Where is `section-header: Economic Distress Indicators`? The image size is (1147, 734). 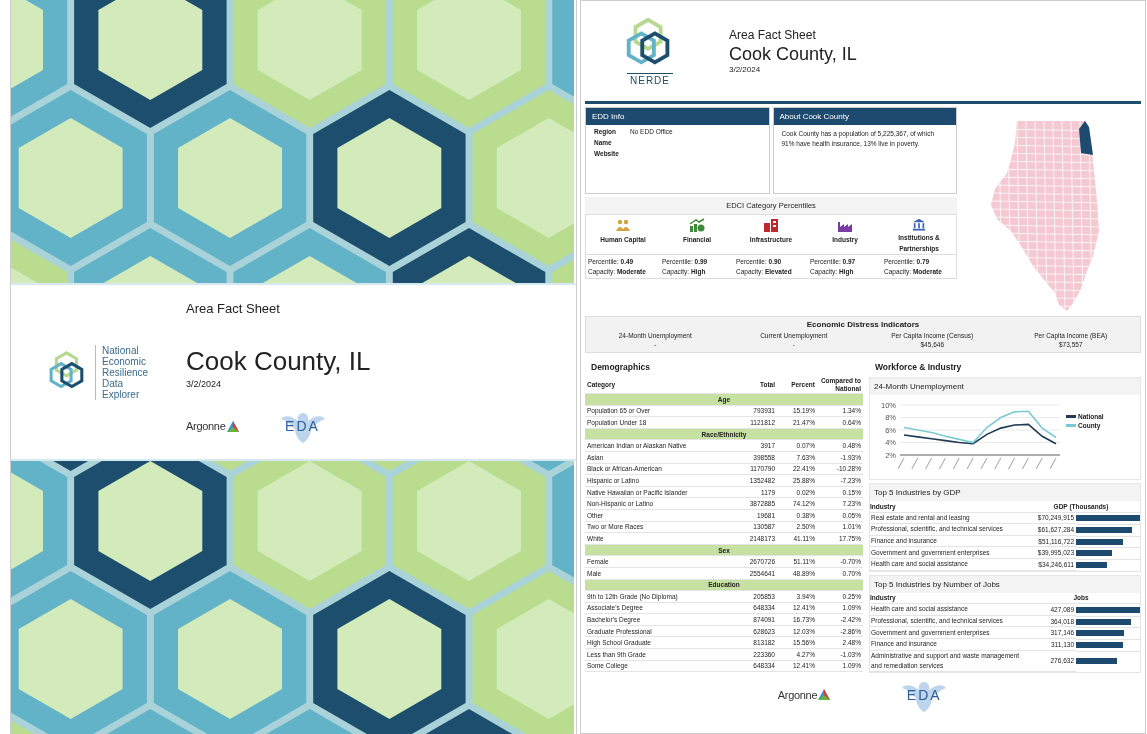 section-header: Economic Distress Indicators is located at coordinates (863, 324).